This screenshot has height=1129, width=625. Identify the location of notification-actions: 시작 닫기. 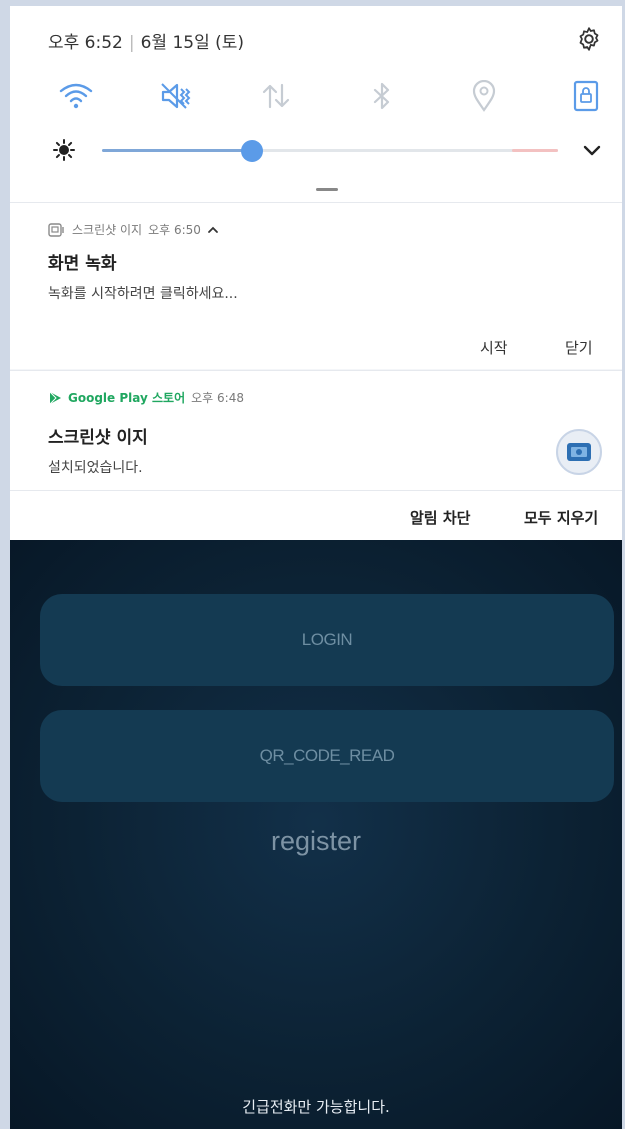
(316, 348).